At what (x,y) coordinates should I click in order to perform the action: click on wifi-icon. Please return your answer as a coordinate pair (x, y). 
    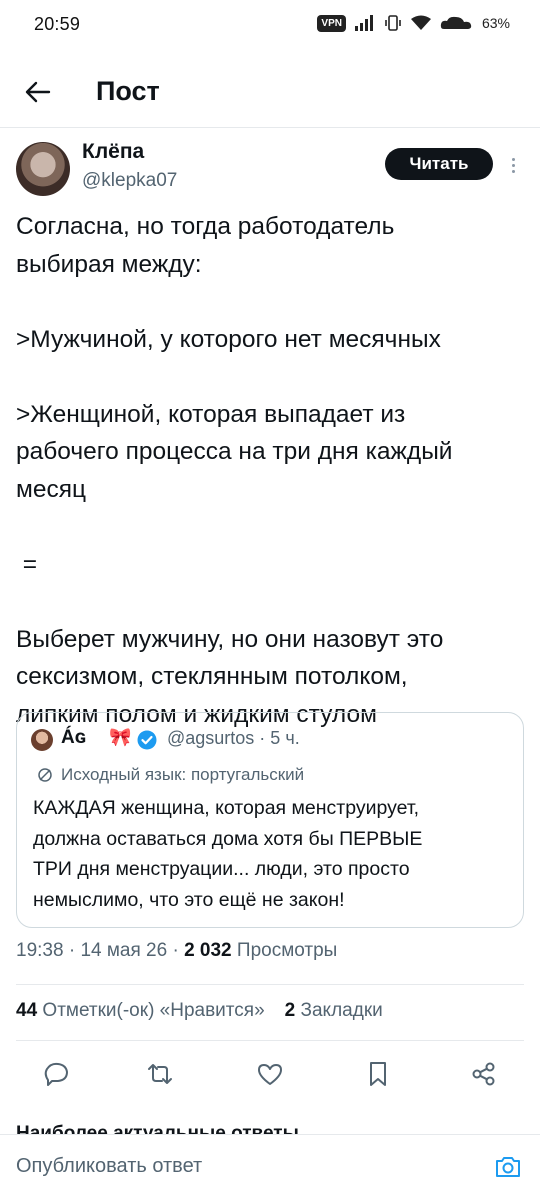
    Looking at the image, I should click on (420, 22).